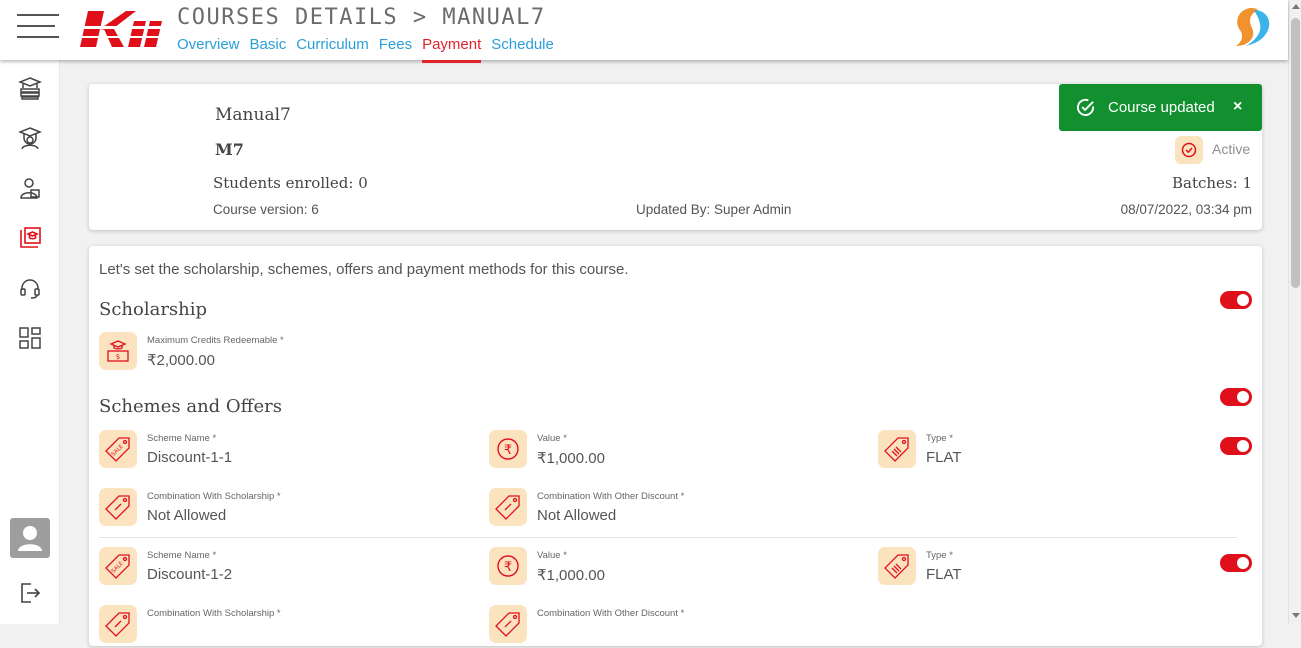 This screenshot has height=648, width=1301. What do you see at coordinates (1252, 29) in the screenshot?
I see `brand-mark-icon` at bounding box center [1252, 29].